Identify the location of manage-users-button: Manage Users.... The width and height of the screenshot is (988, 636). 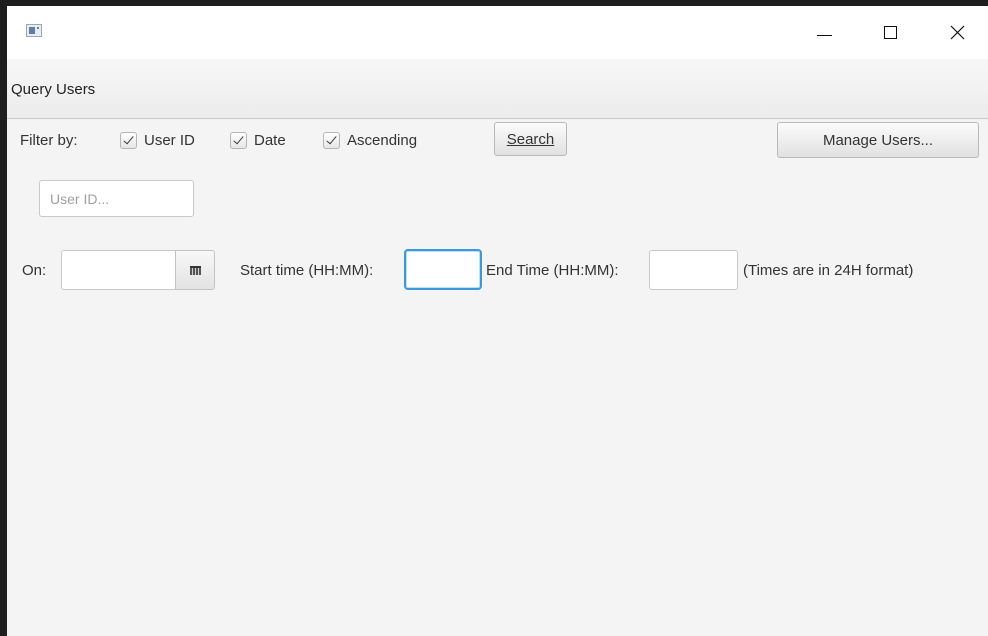
(878, 140).